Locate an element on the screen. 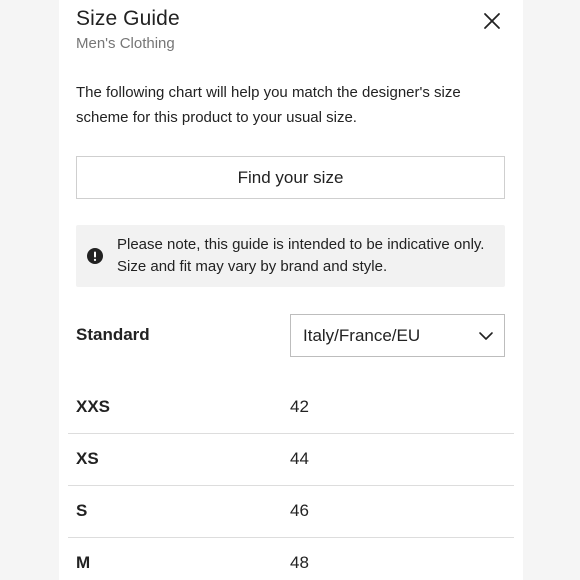 The width and height of the screenshot is (580, 580). close-icon is located at coordinates (492, 21).